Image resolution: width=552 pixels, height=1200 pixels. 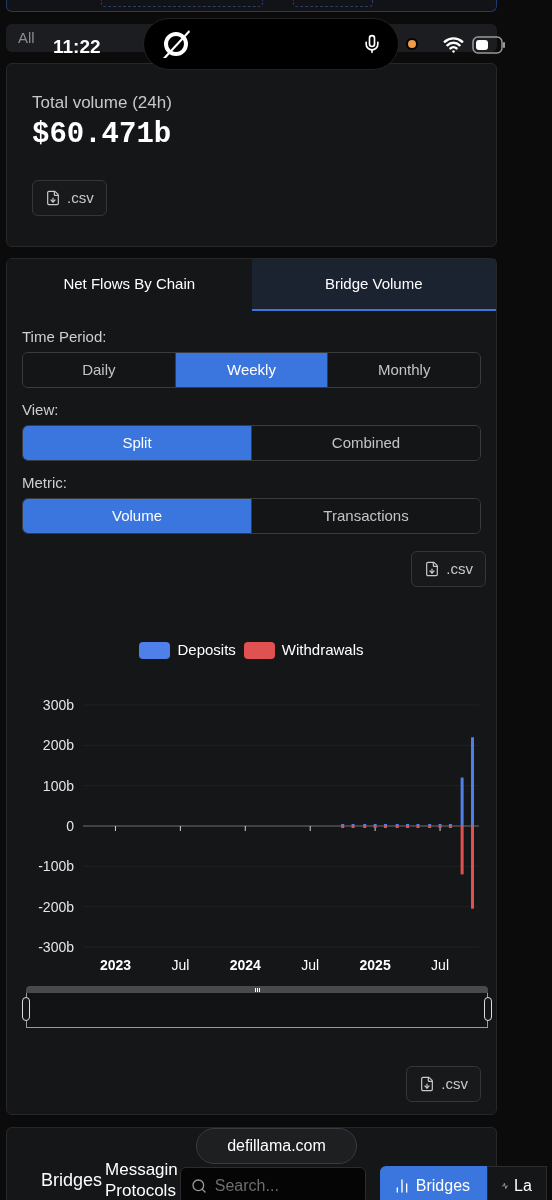 I want to click on grip-icon, so click(x=257, y=989).